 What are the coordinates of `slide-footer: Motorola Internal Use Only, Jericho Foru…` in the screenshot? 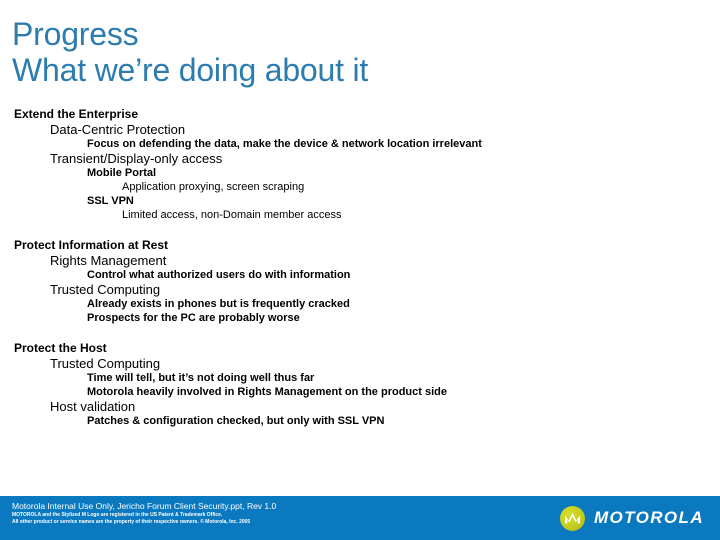 It's located at (360, 518).